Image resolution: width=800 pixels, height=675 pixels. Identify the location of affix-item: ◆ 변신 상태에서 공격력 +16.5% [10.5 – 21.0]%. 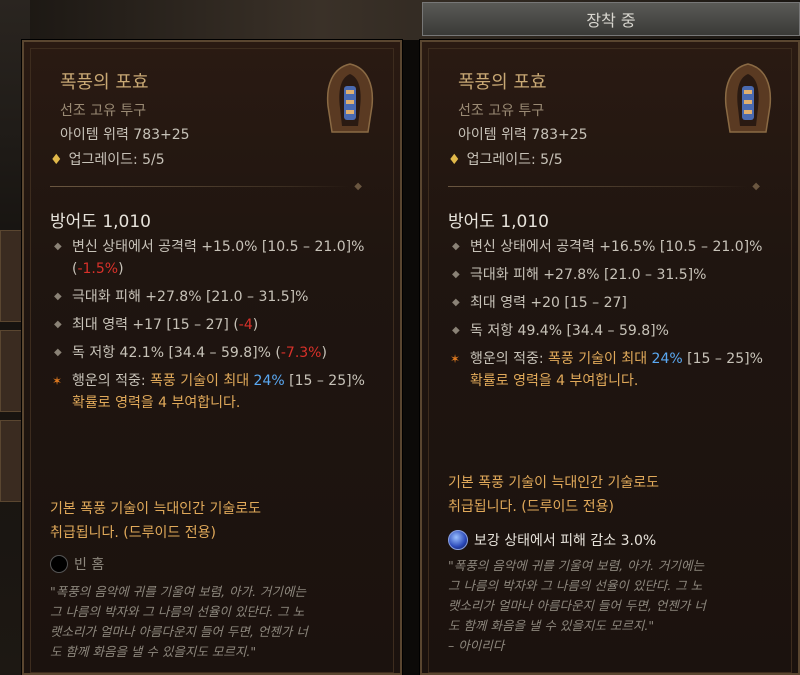
(608, 247).